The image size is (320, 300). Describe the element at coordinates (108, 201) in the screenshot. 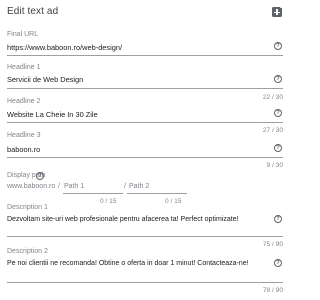

I see `path-1-counter: 0 / 15` at that location.